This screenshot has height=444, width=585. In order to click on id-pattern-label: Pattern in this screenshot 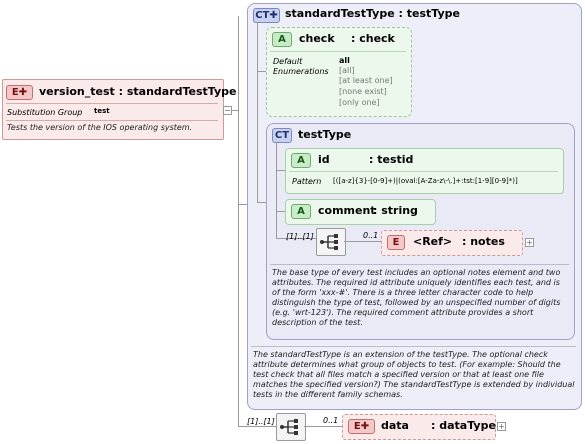, I will do `click(307, 181)`.